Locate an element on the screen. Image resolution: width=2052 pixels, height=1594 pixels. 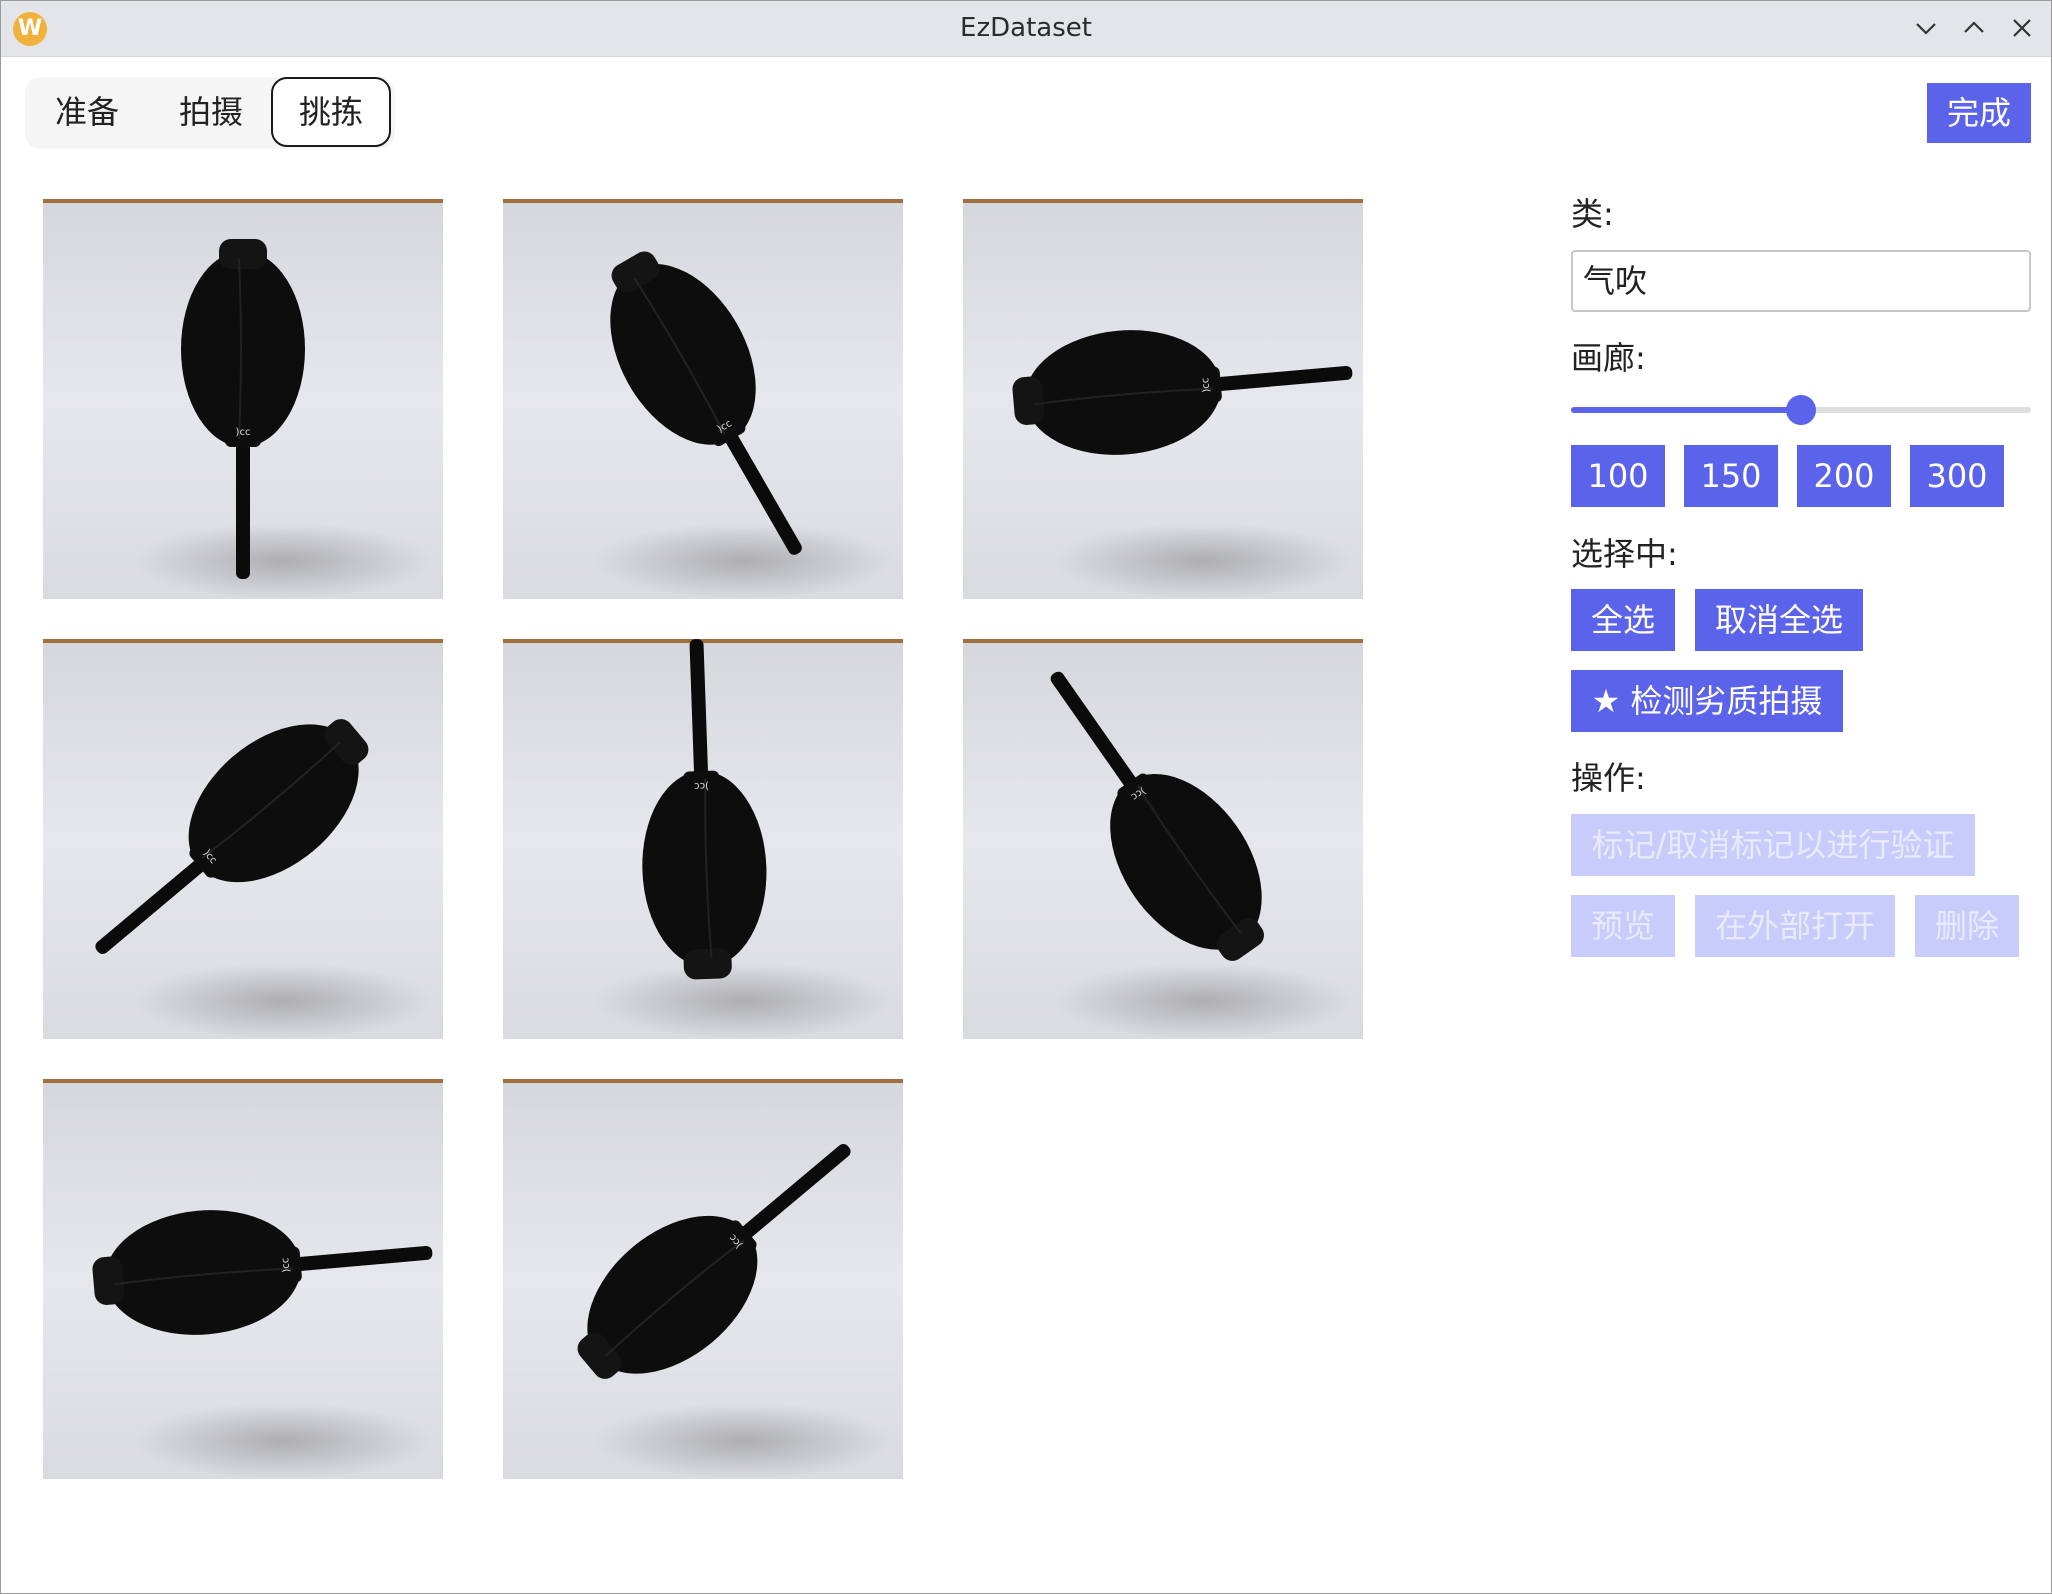
close-icon is located at coordinates (2022, 28).